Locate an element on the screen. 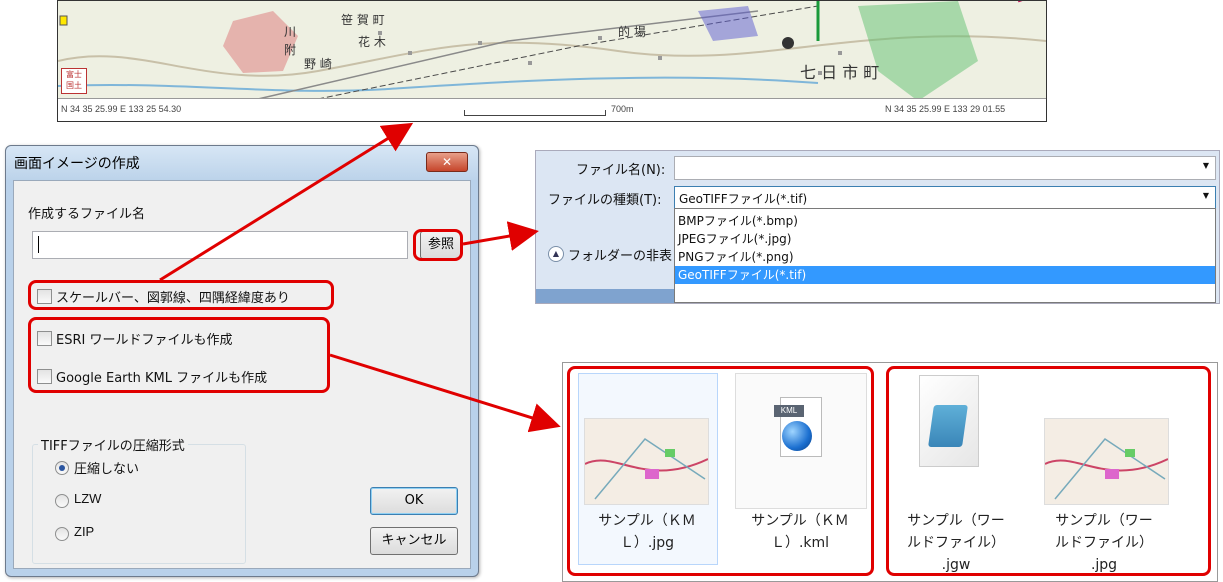 This screenshot has width=1223, height=582. filetype-option: BMPファイル(*.bmp) is located at coordinates (945, 221).